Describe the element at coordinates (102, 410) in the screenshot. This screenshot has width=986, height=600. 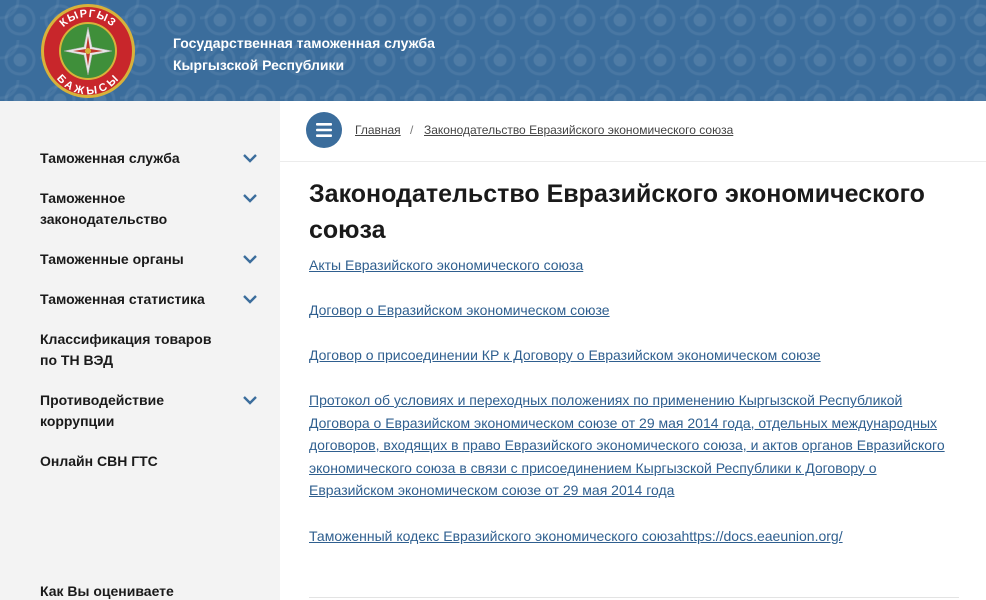
I see `sidebar-item-label: Противодействие коррупции` at that location.